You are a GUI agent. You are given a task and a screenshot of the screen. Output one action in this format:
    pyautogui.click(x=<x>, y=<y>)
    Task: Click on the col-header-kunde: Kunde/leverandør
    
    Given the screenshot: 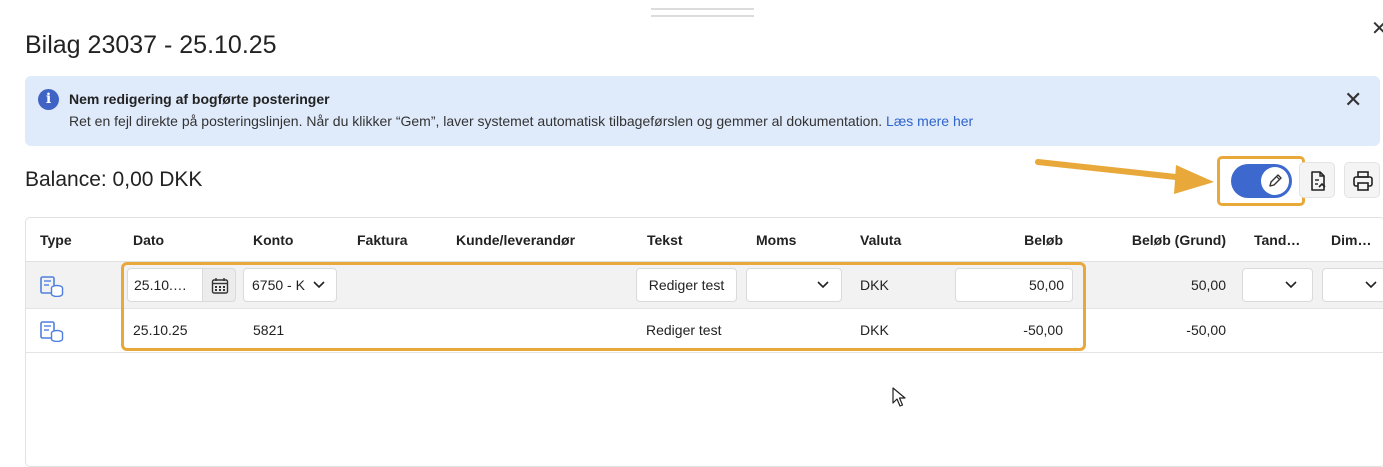 What is the action you would take?
    pyautogui.click(x=515, y=240)
    